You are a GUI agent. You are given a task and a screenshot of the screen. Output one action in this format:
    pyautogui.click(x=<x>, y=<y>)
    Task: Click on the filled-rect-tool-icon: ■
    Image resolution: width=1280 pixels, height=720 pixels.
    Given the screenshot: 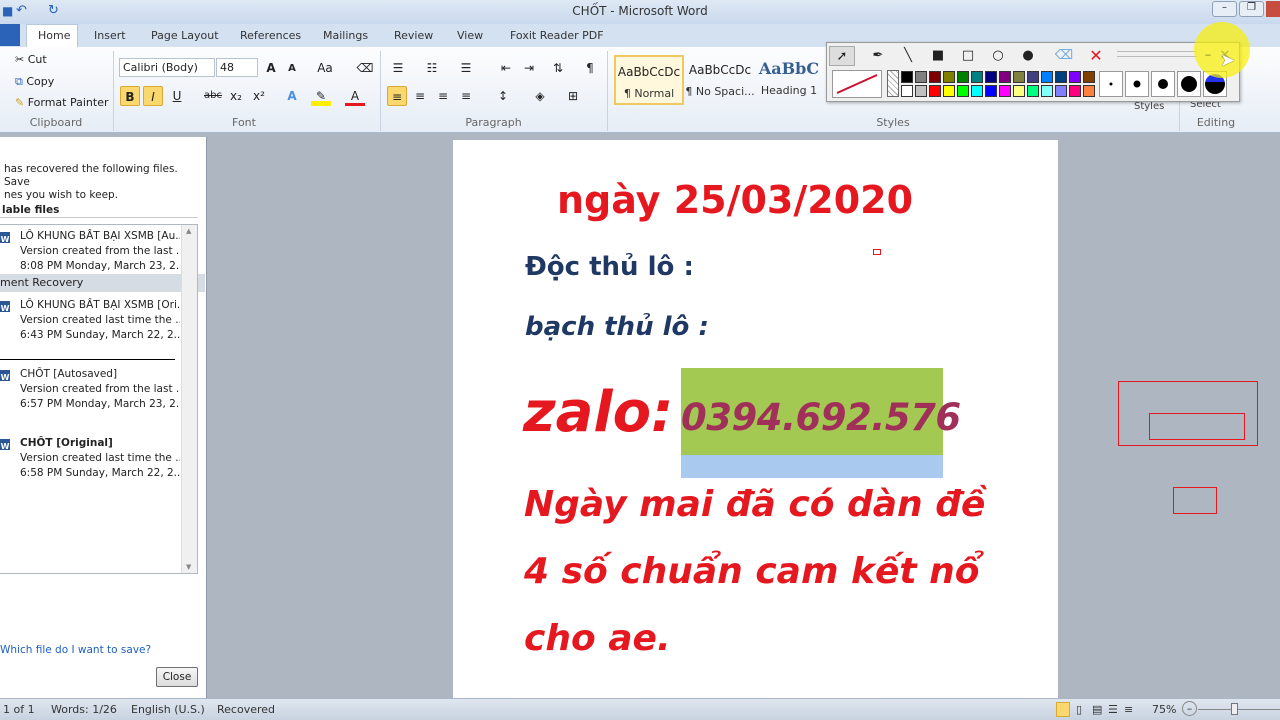 What is the action you would take?
    pyautogui.click(x=938, y=56)
    